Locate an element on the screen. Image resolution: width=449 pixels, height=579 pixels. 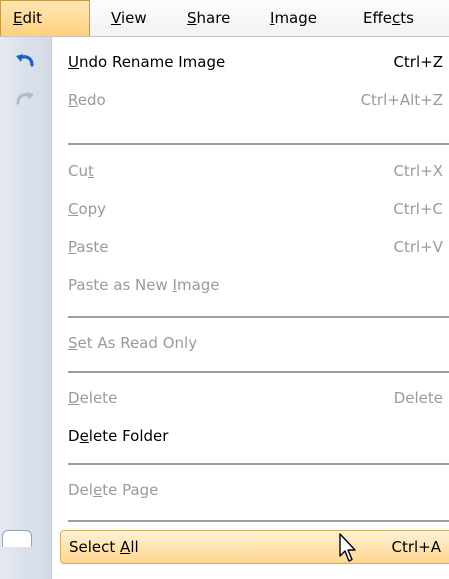
menu-item-set-read-only: Set As Read Only is located at coordinates (250, 343).